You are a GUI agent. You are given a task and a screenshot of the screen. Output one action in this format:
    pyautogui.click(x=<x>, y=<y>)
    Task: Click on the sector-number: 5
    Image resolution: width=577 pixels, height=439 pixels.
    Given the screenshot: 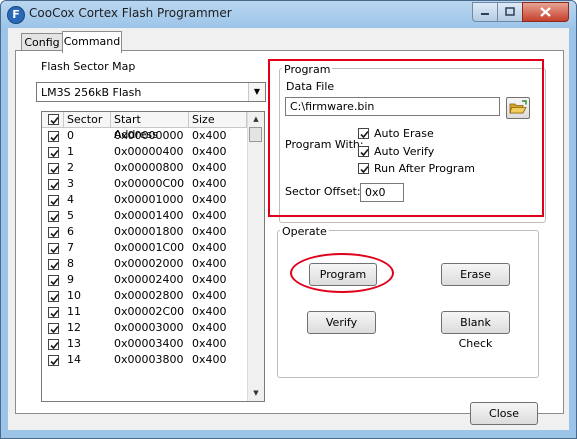 What is the action you would take?
    pyautogui.click(x=70, y=215)
    